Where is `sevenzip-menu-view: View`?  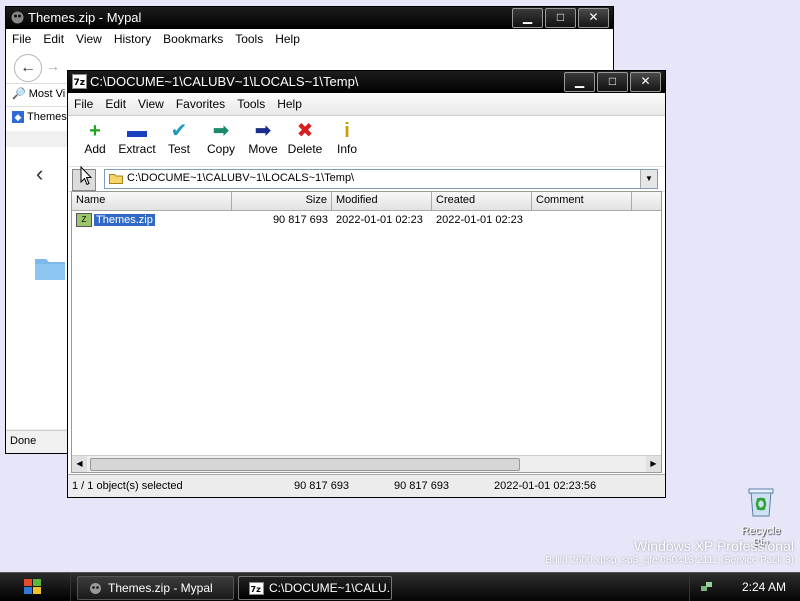 sevenzip-menu-view: View is located at coordinates (151, 104).